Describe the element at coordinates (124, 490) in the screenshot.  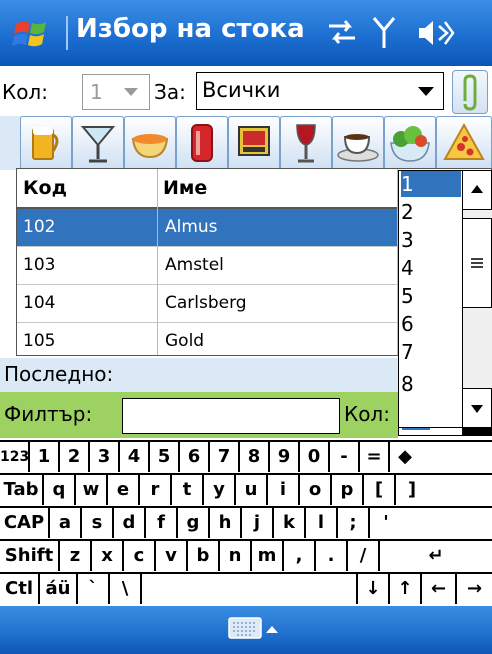
I see `key: e` at that location.